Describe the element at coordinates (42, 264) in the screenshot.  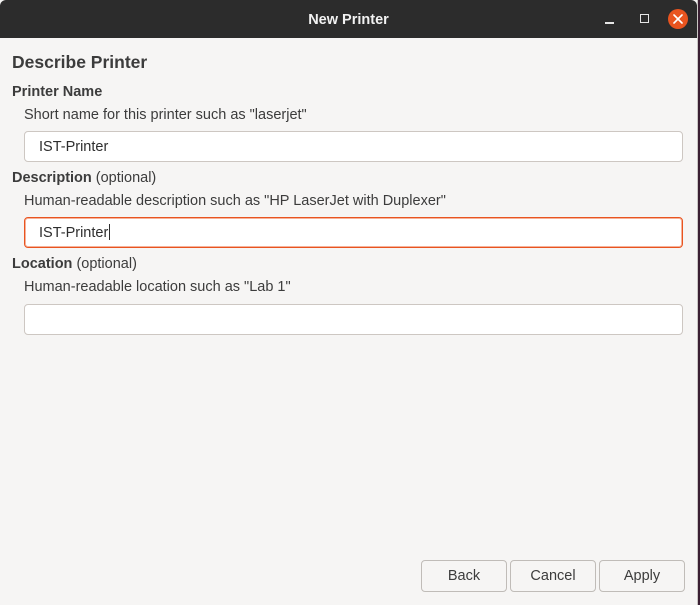
I see `location-label-text: Location` at that location.